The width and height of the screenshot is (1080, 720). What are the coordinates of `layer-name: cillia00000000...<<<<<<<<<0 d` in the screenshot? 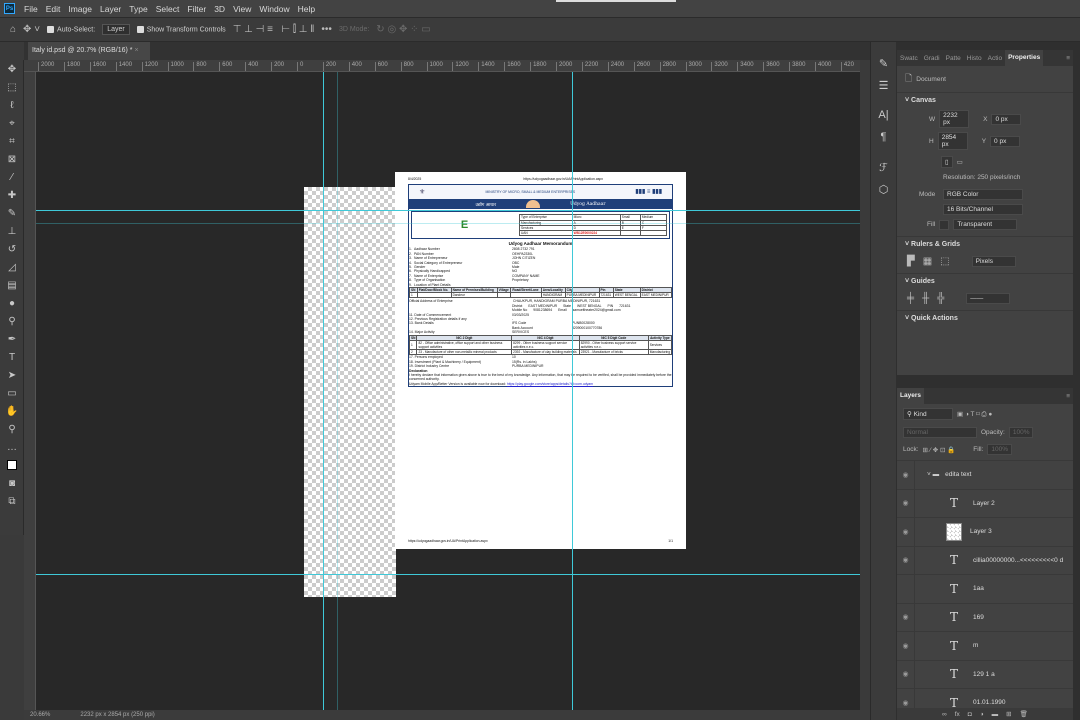 It's located at (1018, 560).